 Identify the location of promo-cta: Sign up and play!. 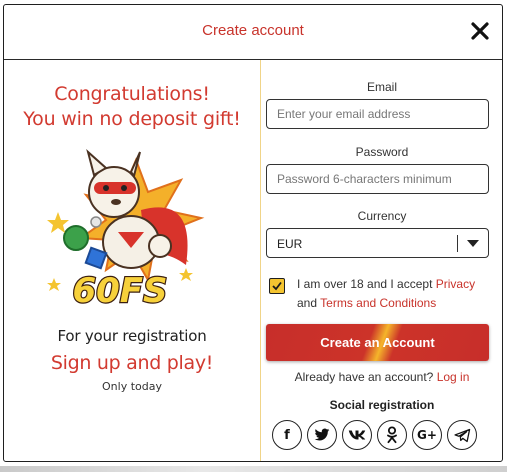
(132, 363).